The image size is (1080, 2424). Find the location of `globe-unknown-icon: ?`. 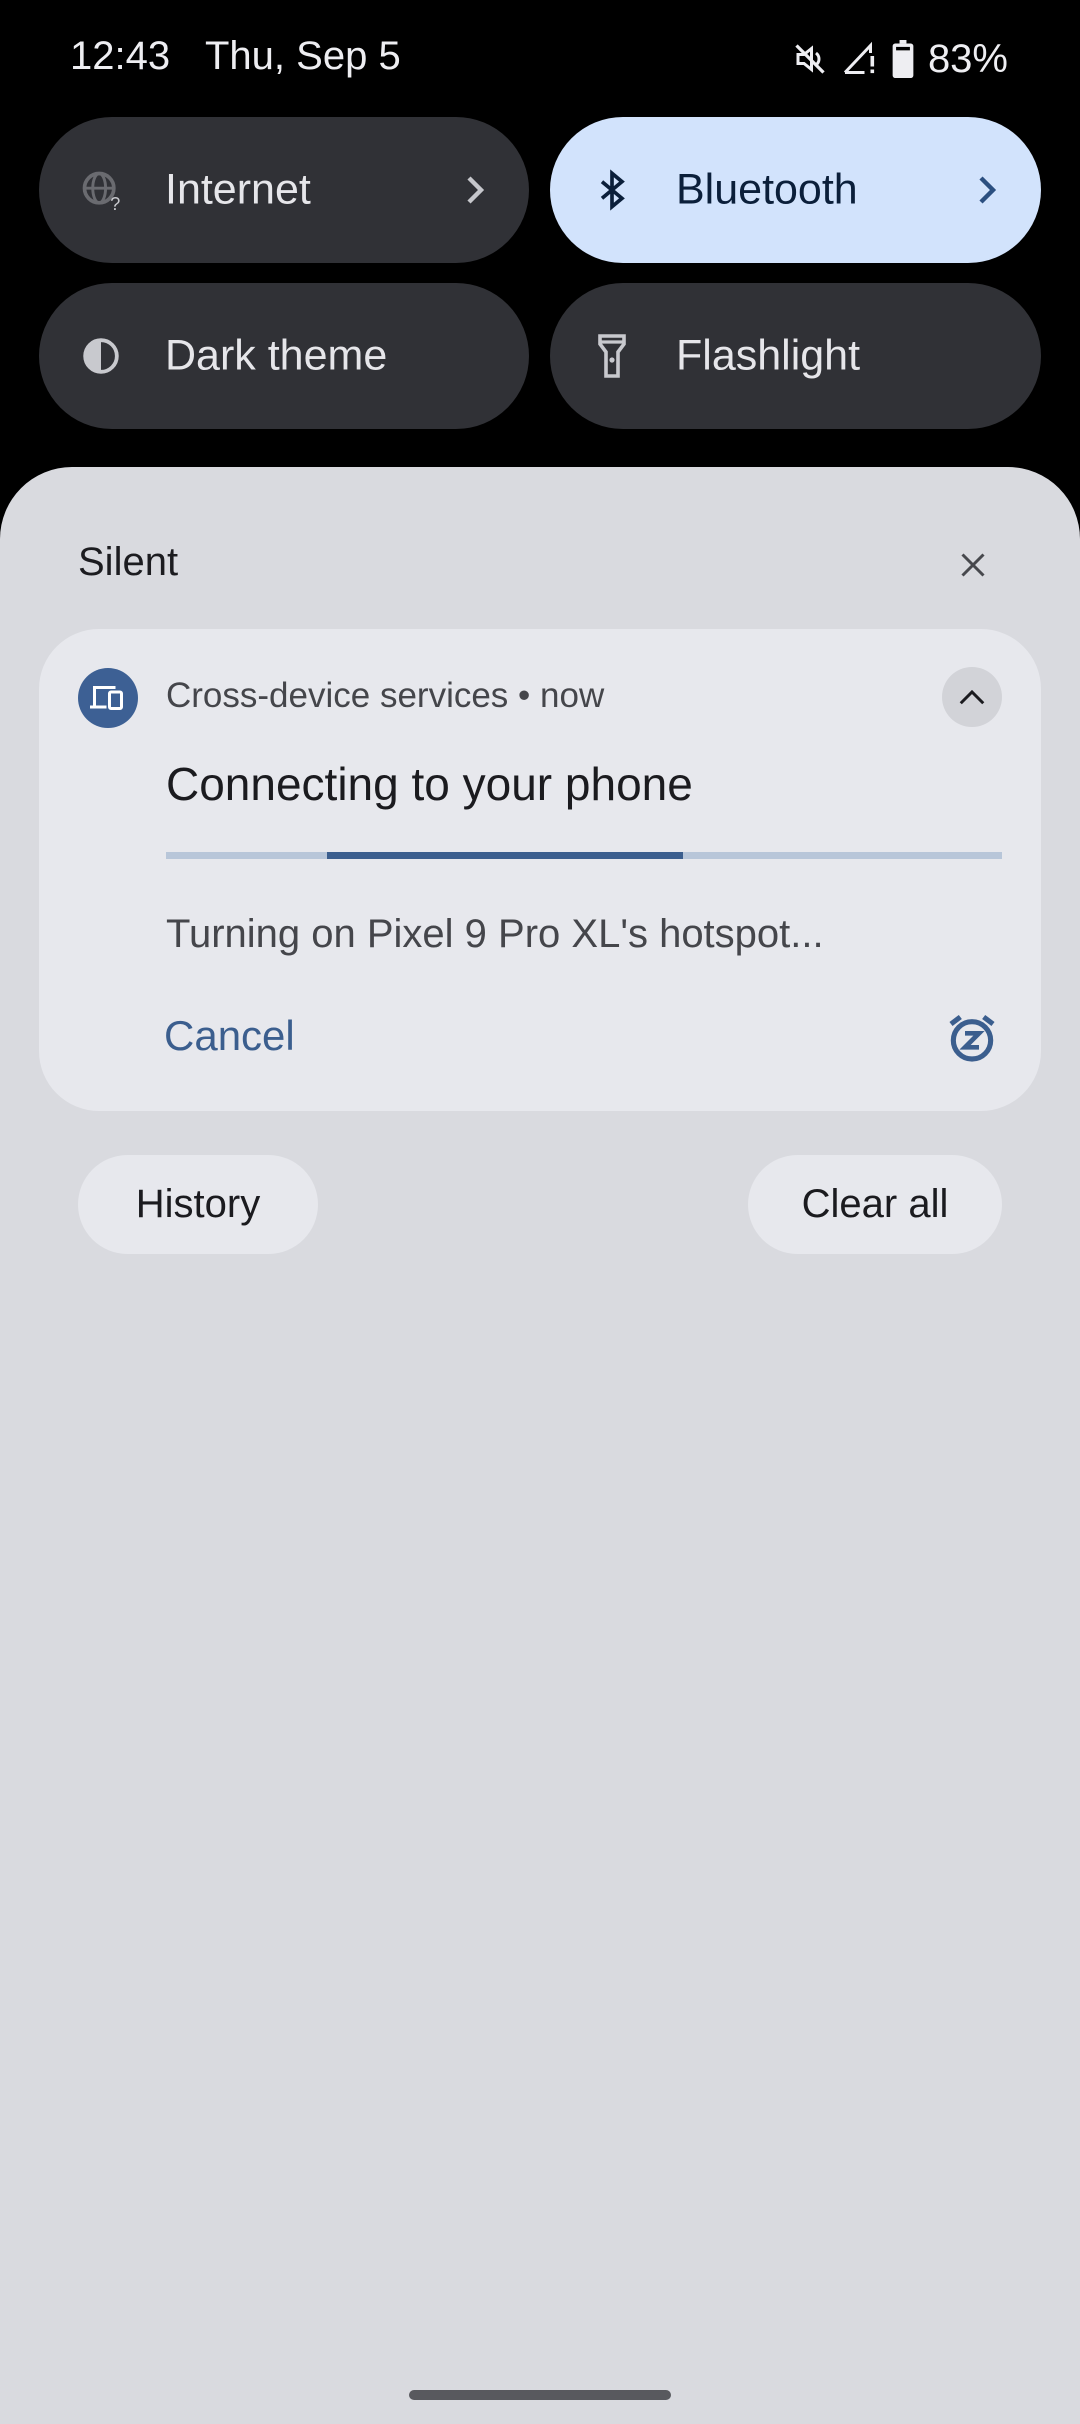

globe-unknown-icon: ? is located at coordinates (101, 190).